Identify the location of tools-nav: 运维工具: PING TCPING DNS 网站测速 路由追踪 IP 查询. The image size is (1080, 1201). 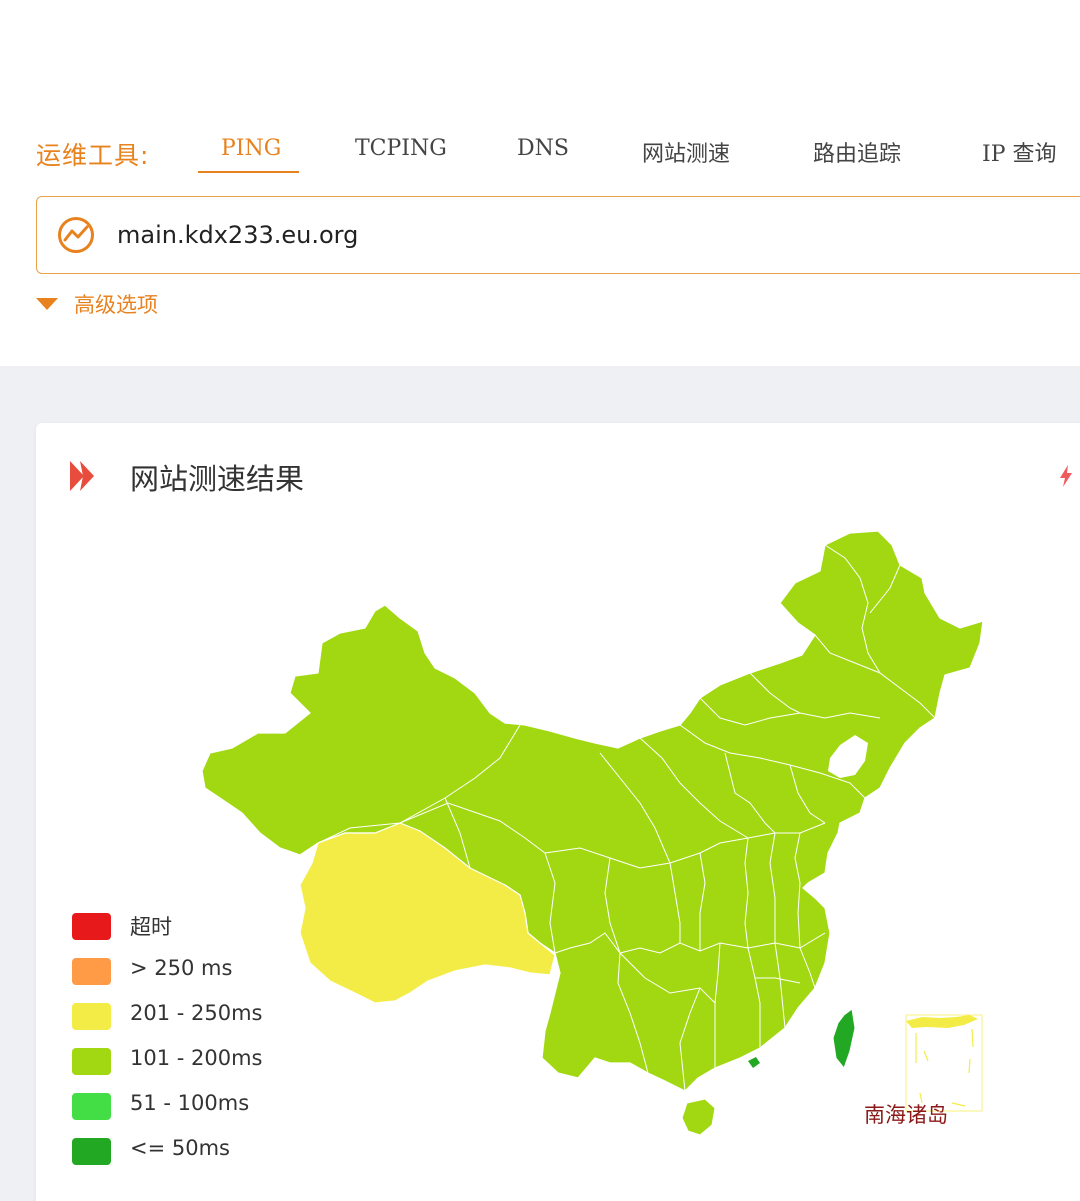
(558, 153).